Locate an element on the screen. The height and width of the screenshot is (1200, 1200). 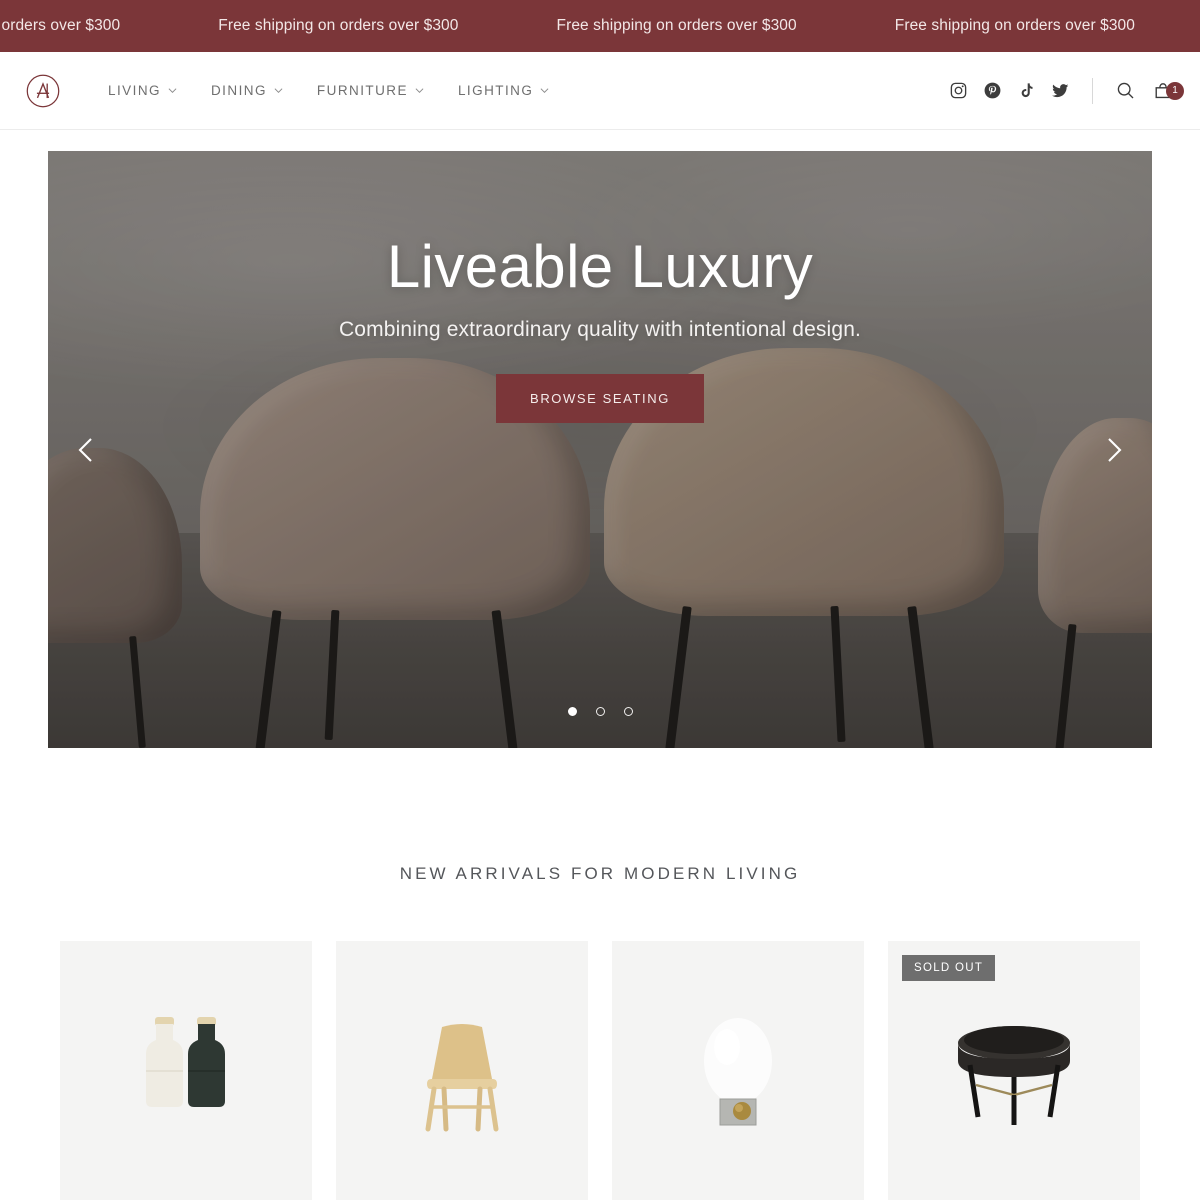
logo-monogram-icon is located at coordinates (43, 90).